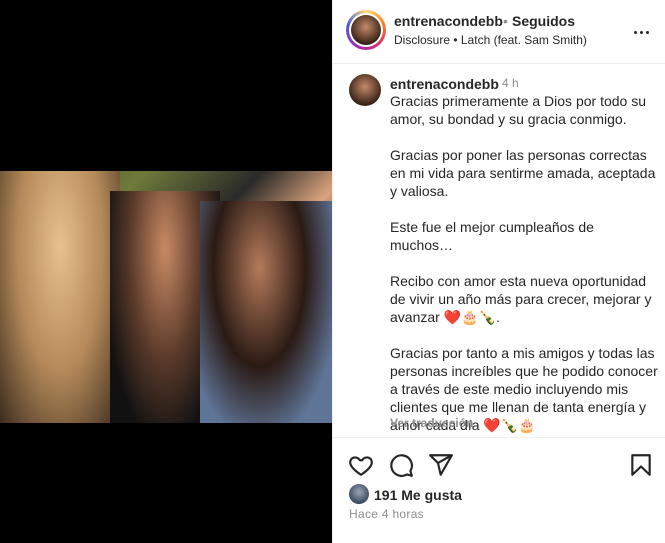  I want to click on audio-track-link: Disclosure • Latch (feat. Sam Smith), so click(490, 40).